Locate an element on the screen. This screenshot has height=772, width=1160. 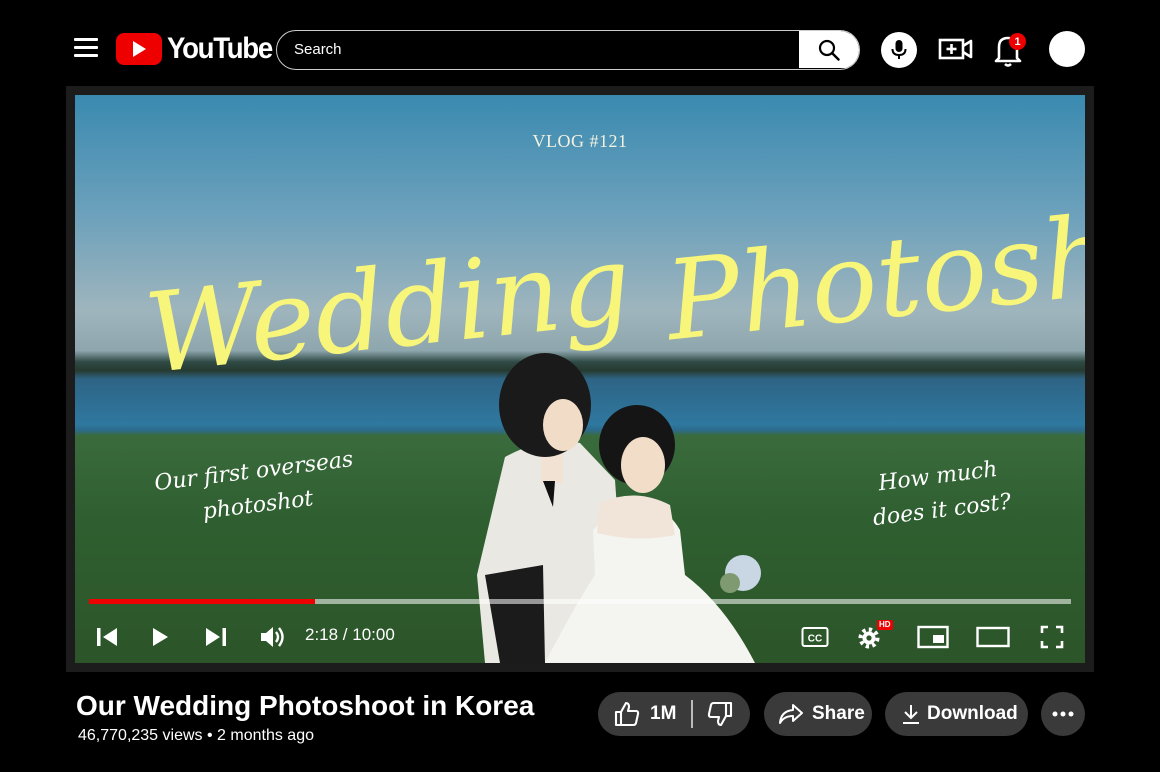
miniplayer-button is located at coordinates (933, 637).